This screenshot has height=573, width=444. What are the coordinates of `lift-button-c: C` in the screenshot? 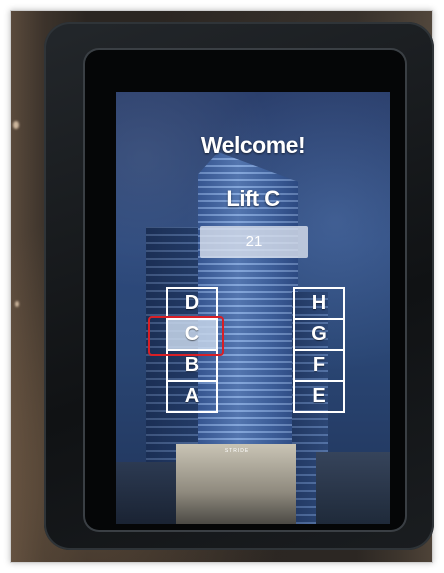 It's located at (192, 335).